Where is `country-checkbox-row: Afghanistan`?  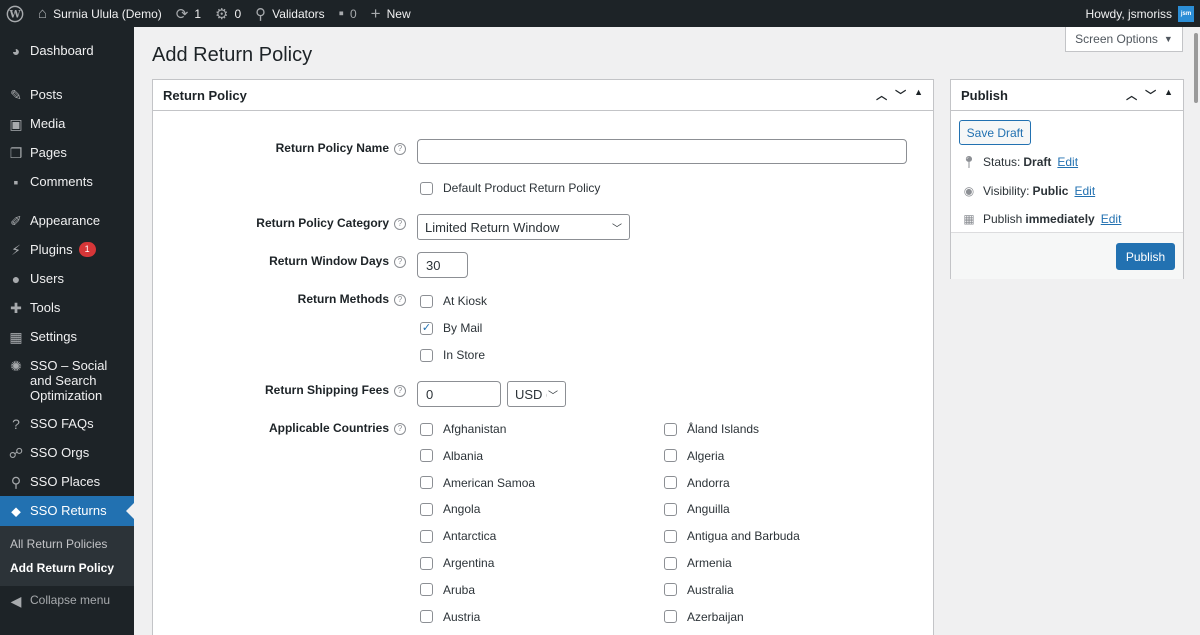 country-checkbox-row: Afghanistan is located at coordinates (463, 429).